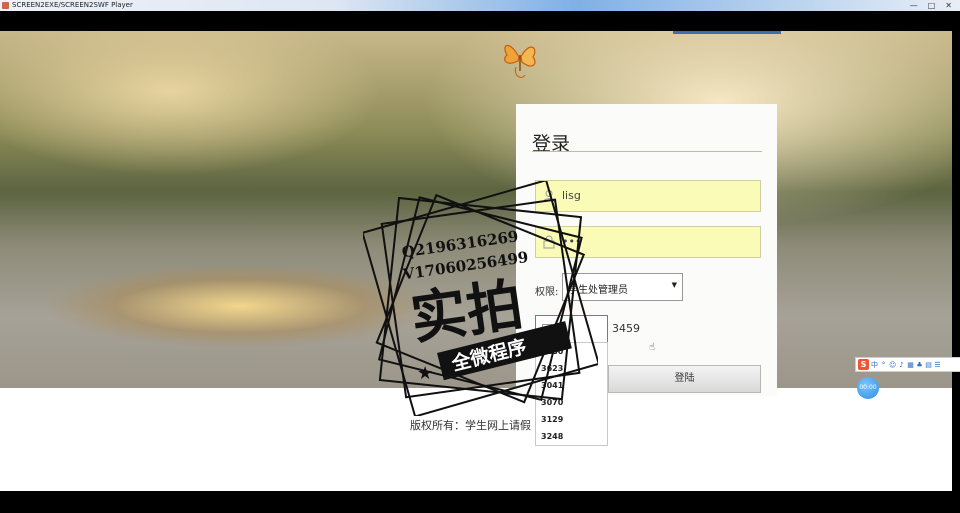 The height and width of the screenshot is (513, 960). Describe the element at coordinates (470, 425) in the screenshot. I see `copyright-text: 版权所有：学生网上请假` at that location.